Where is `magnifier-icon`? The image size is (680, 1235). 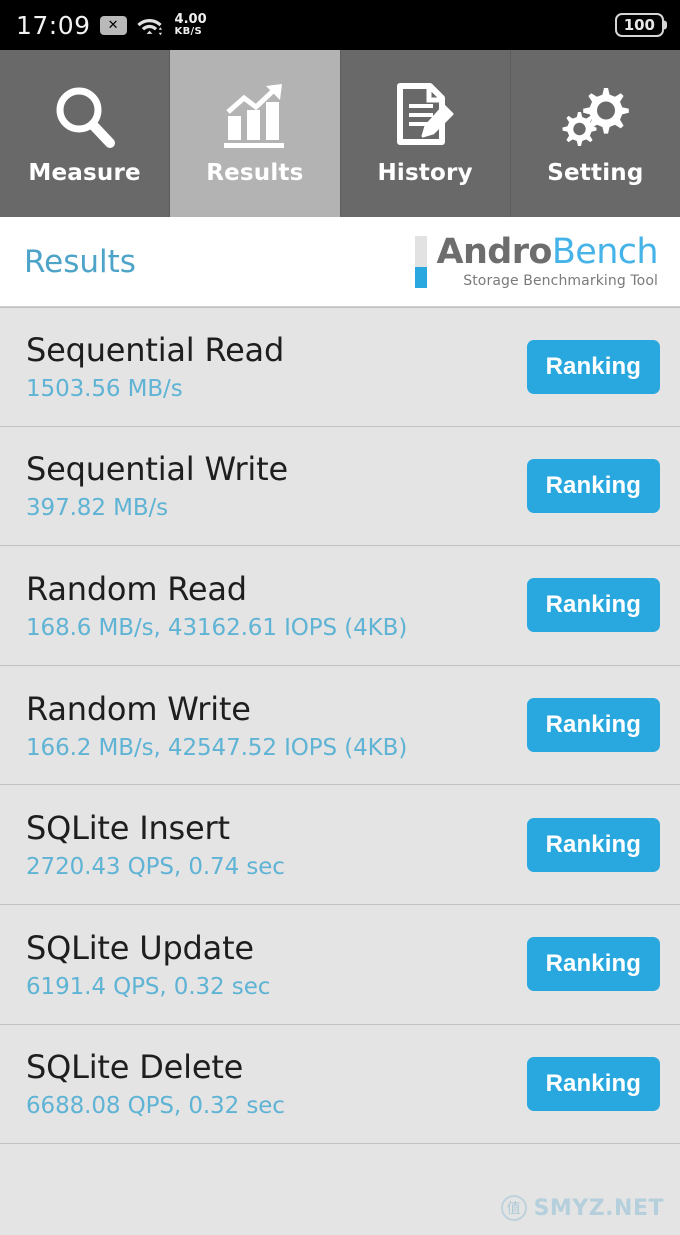 magnifier-icon is located at coordinates (85, 118).